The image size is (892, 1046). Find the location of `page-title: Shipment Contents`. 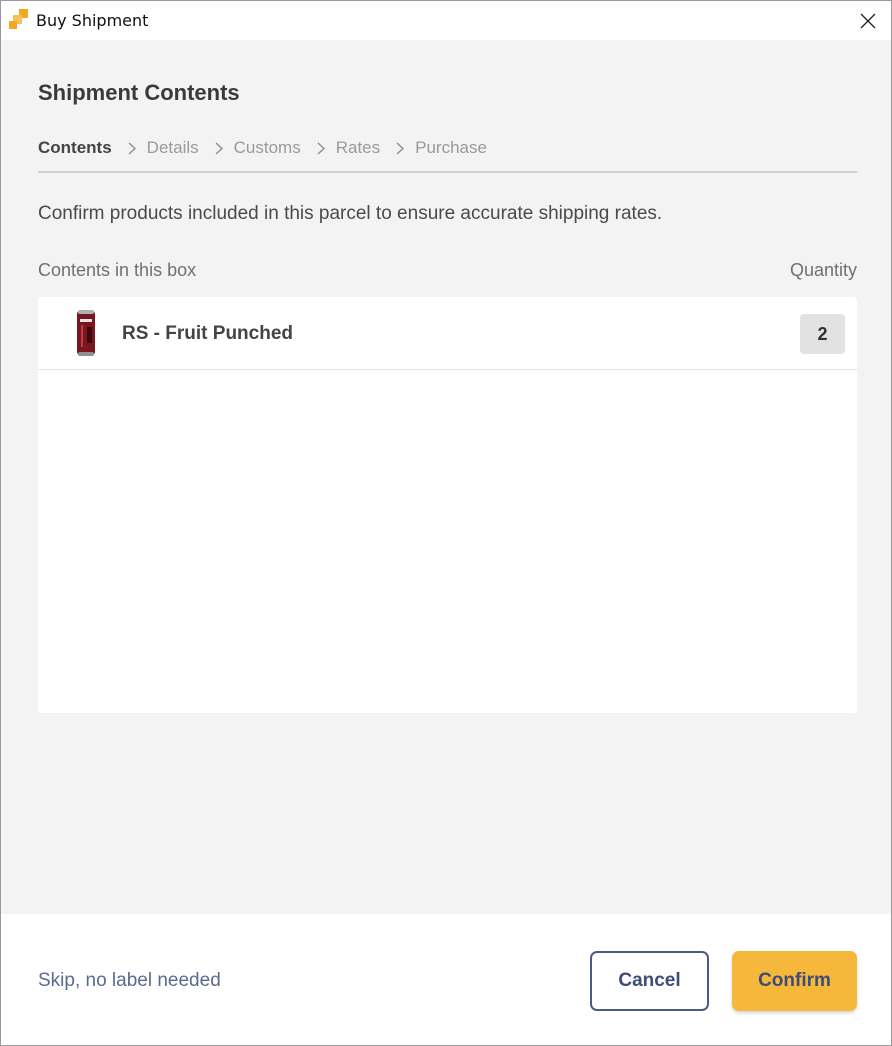

page-title: Shipment Contents is located at coordinates (139, 92).